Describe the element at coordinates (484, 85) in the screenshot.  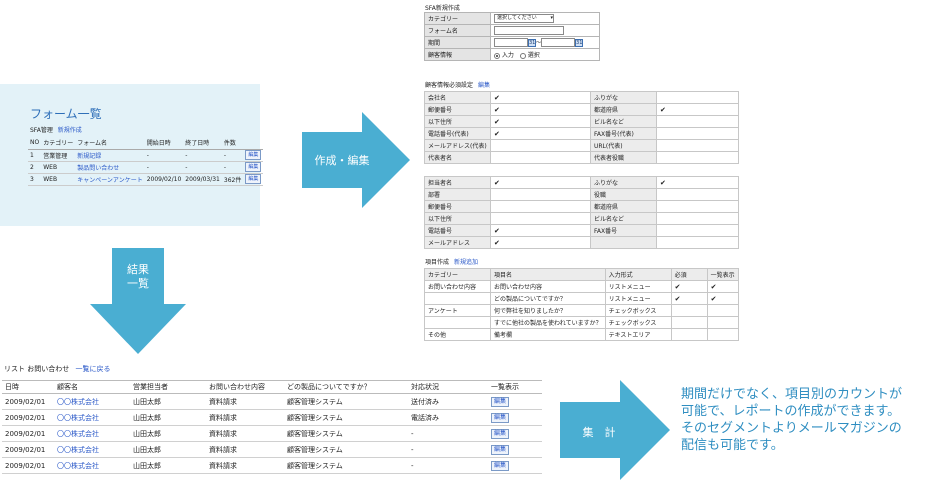
I see `customer-required-edit-link: 編集` at that location.